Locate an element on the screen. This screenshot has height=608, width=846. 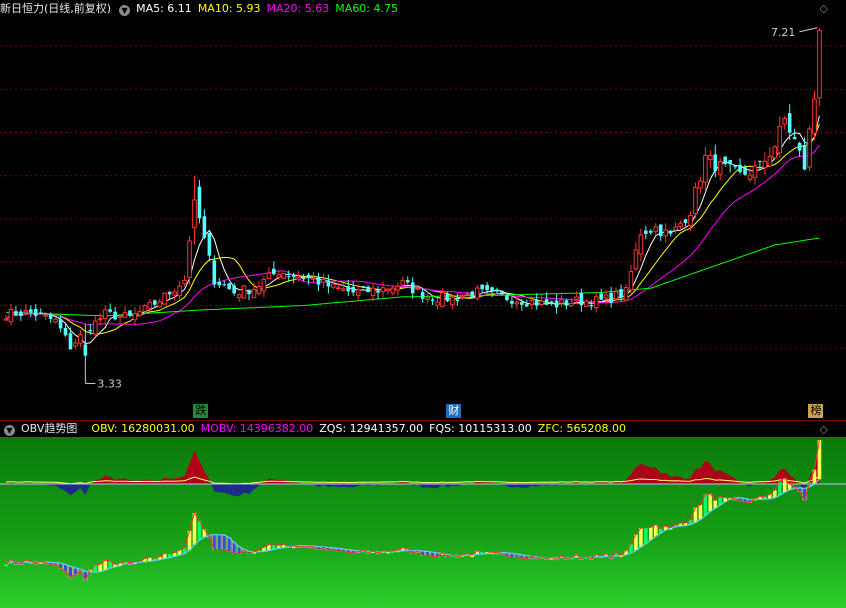
marker-2: 榜 is located at coordinates (816, 411).